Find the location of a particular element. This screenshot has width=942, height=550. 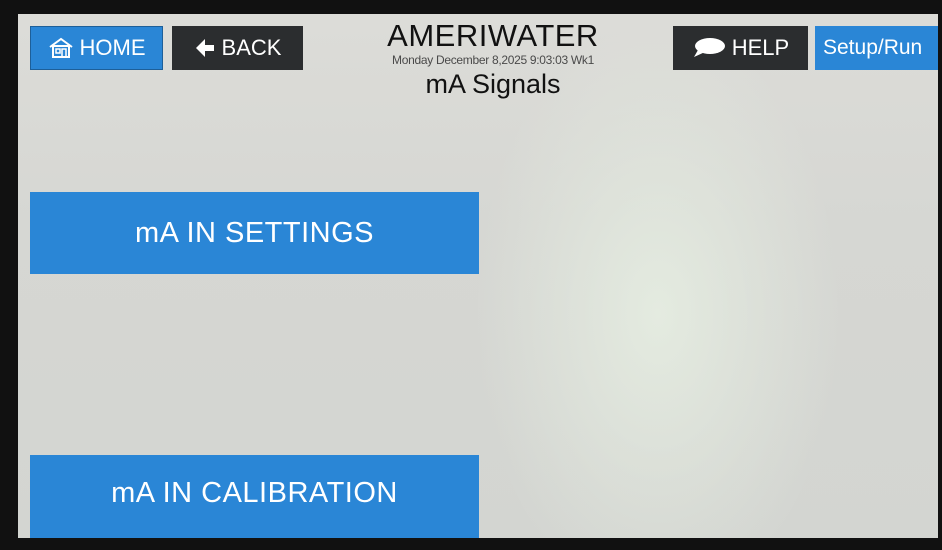

ma-in-settings-label: mA IN SETTINGS is located at coordinates (254, 232).